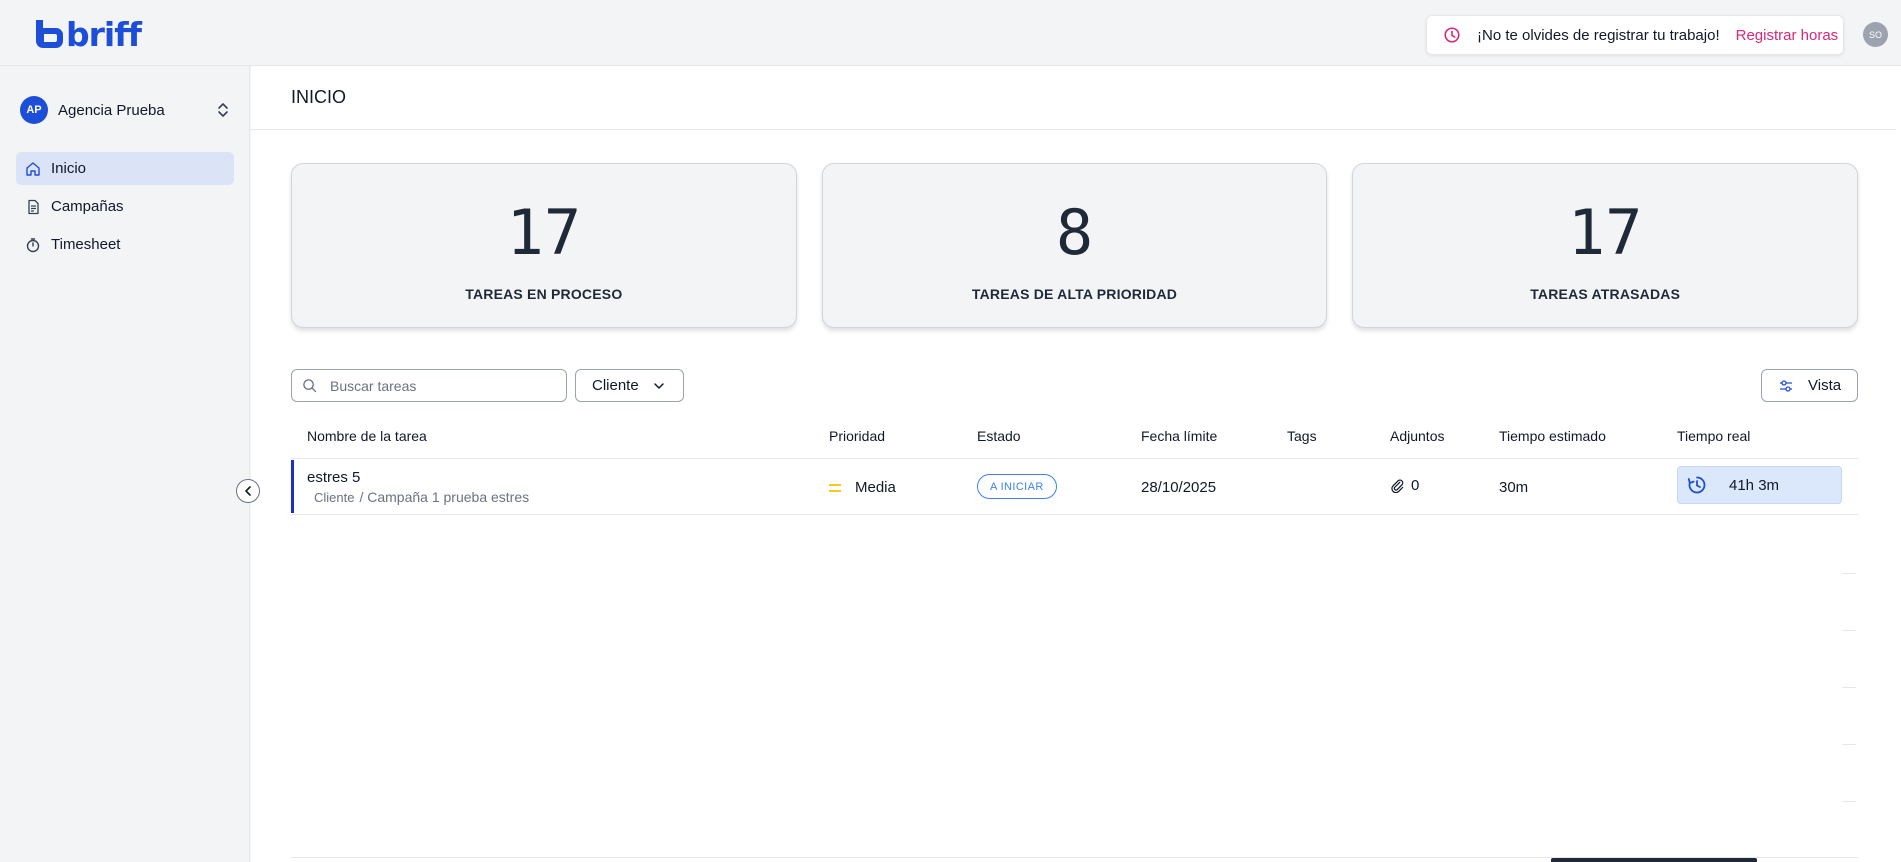  I want to click on stat-label: TAREAS EN PROCESO, so click(544, 294).